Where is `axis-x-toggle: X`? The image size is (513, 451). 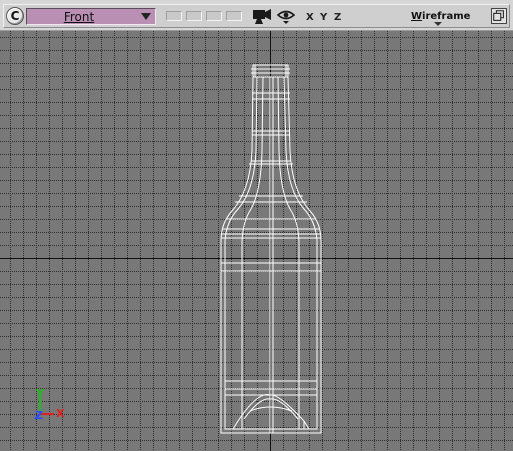 axis-x-toggle: X is located at coordinates (310, 17).